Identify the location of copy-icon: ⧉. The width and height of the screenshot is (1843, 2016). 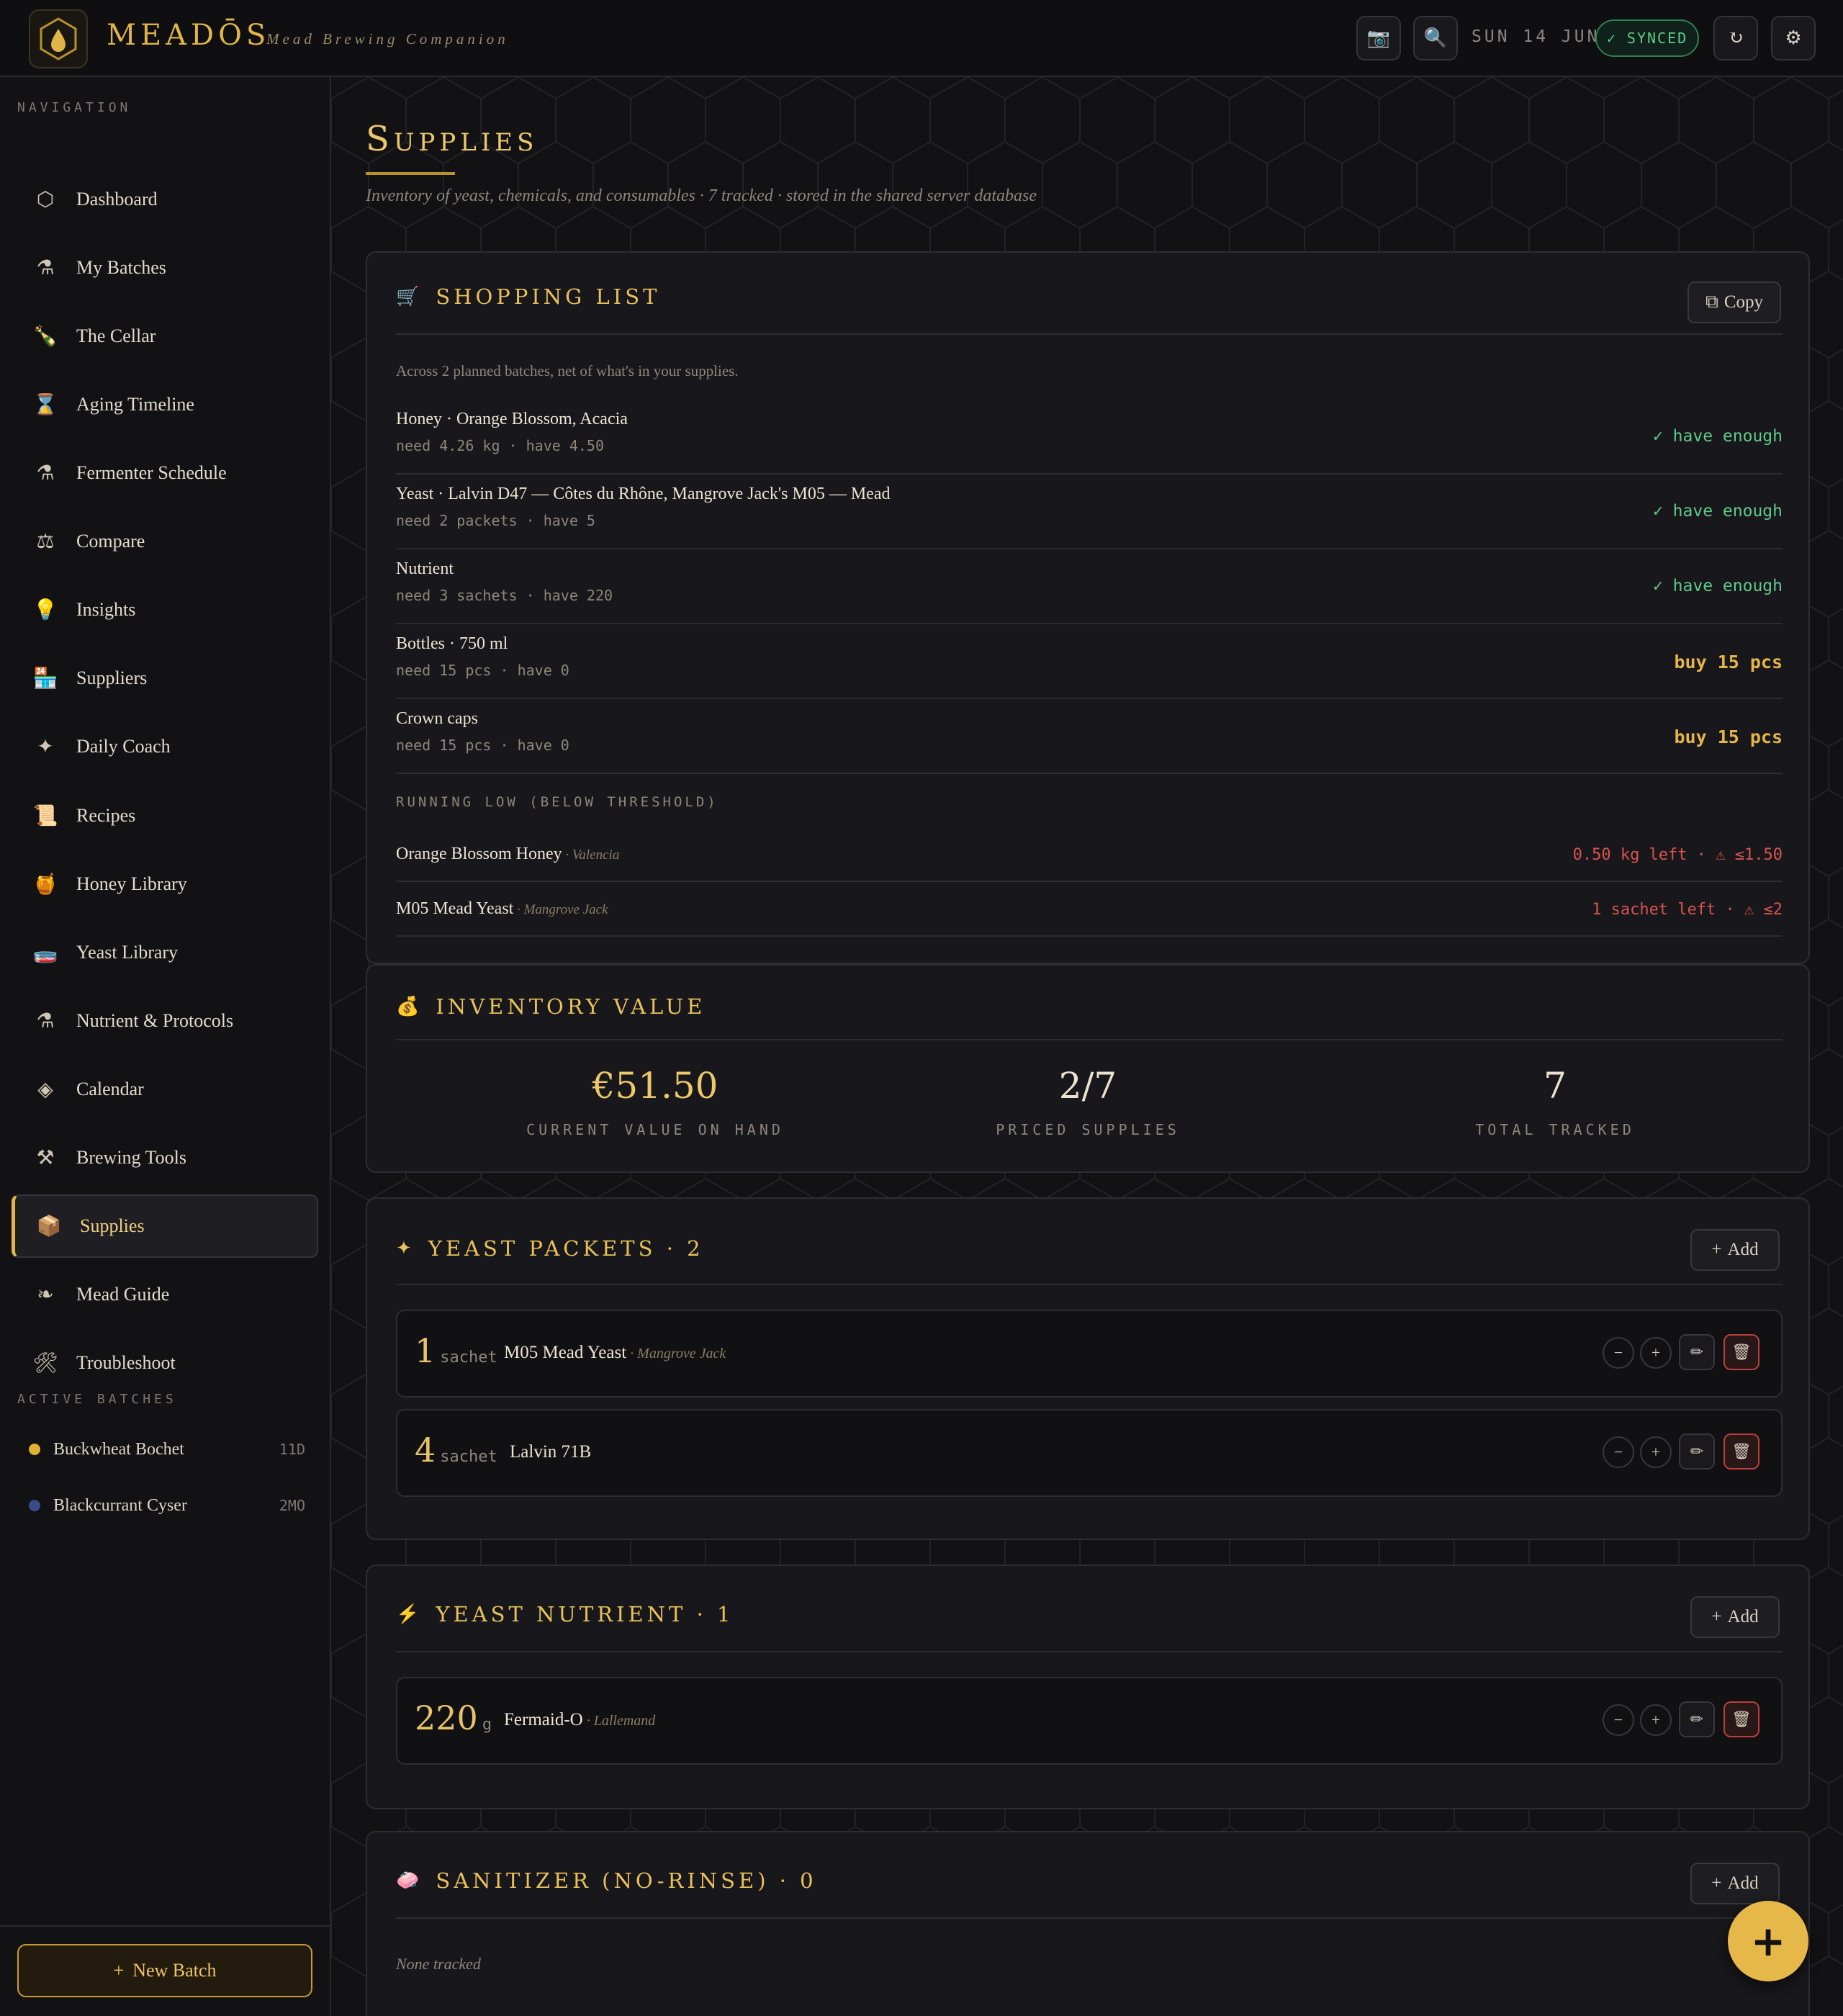
(1711, 302).